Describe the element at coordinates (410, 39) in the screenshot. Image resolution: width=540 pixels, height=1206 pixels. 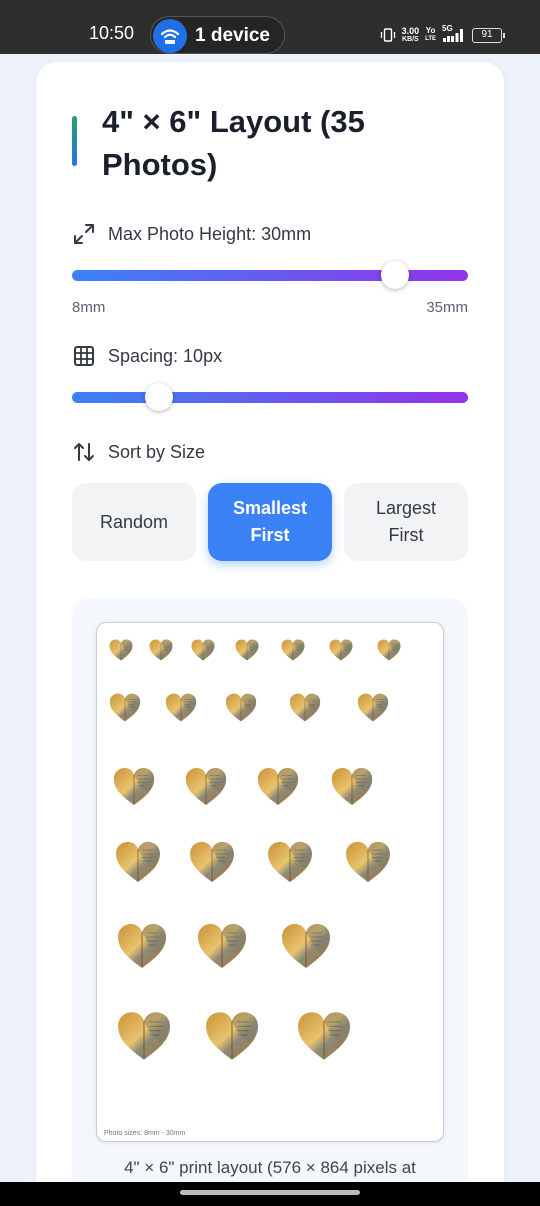
I see `speed-unit: KB/S` at that location.